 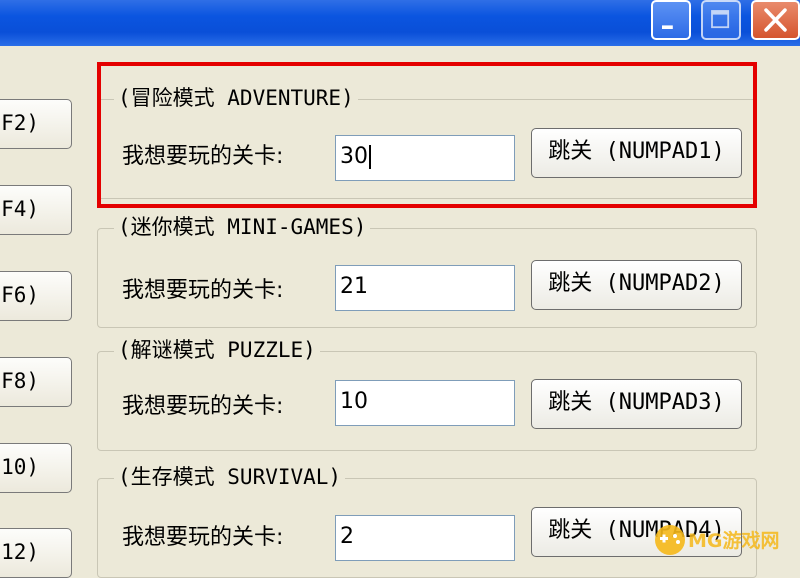 I want to click on close-icon, so click(x=775, y=20).